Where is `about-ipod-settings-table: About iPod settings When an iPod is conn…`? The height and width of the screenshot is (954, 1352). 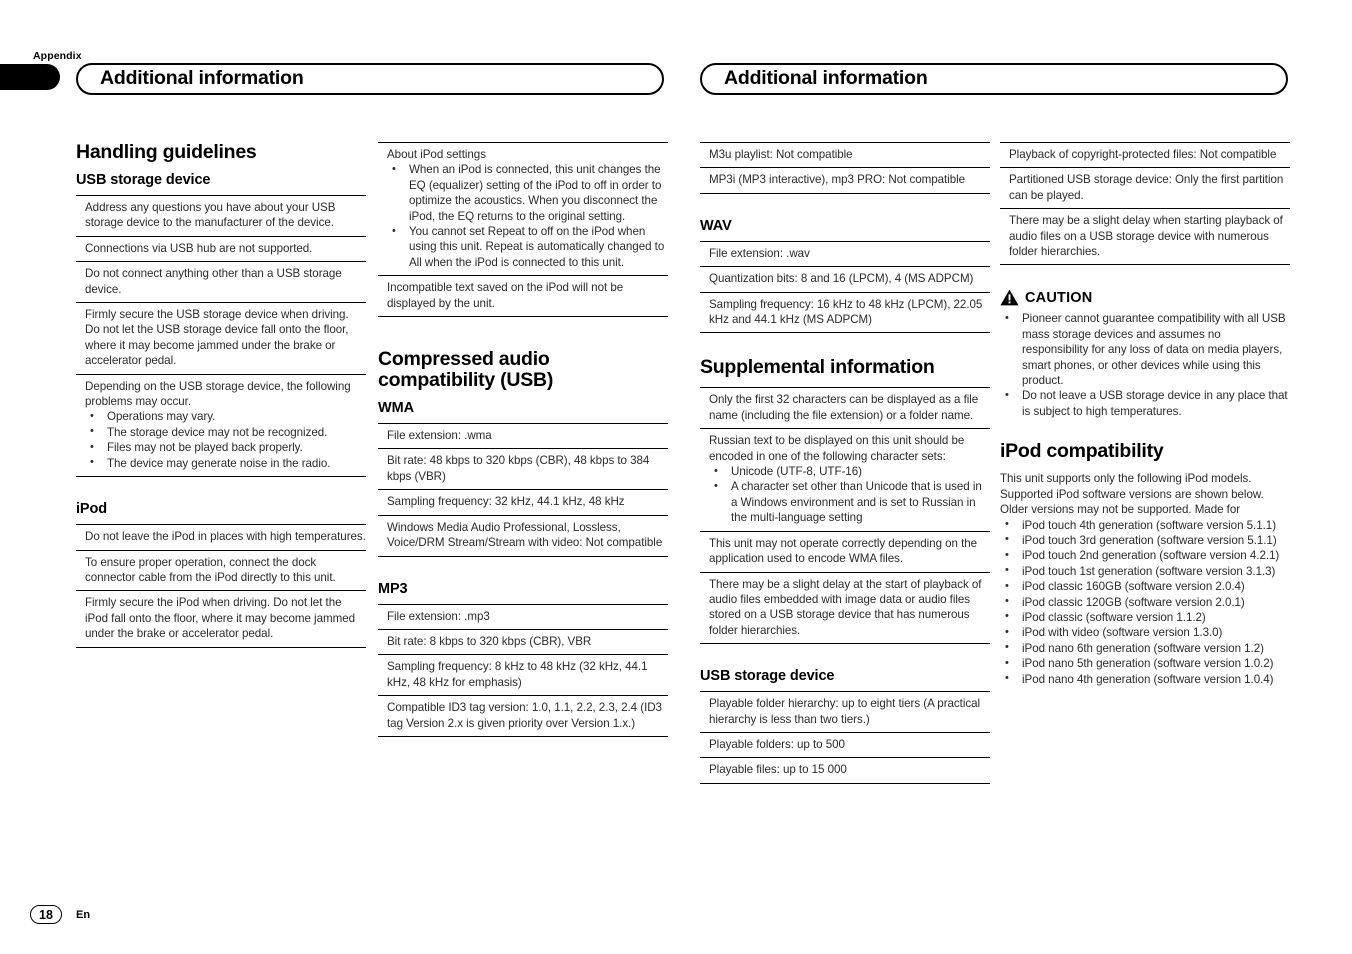
about-ipod-settings-table: About iPod settings When an iPod is conn… is located at coordinates (523, 230).